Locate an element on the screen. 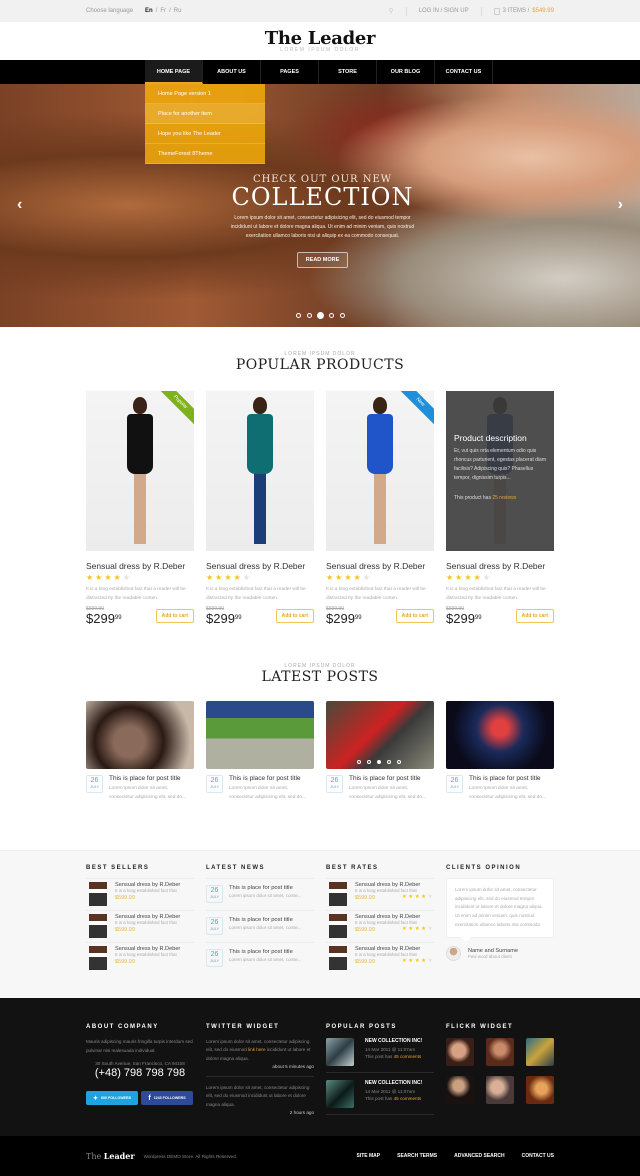 This screenshot has width=640, height=1176. product-image: Popular is located at coordinates (140, 471).